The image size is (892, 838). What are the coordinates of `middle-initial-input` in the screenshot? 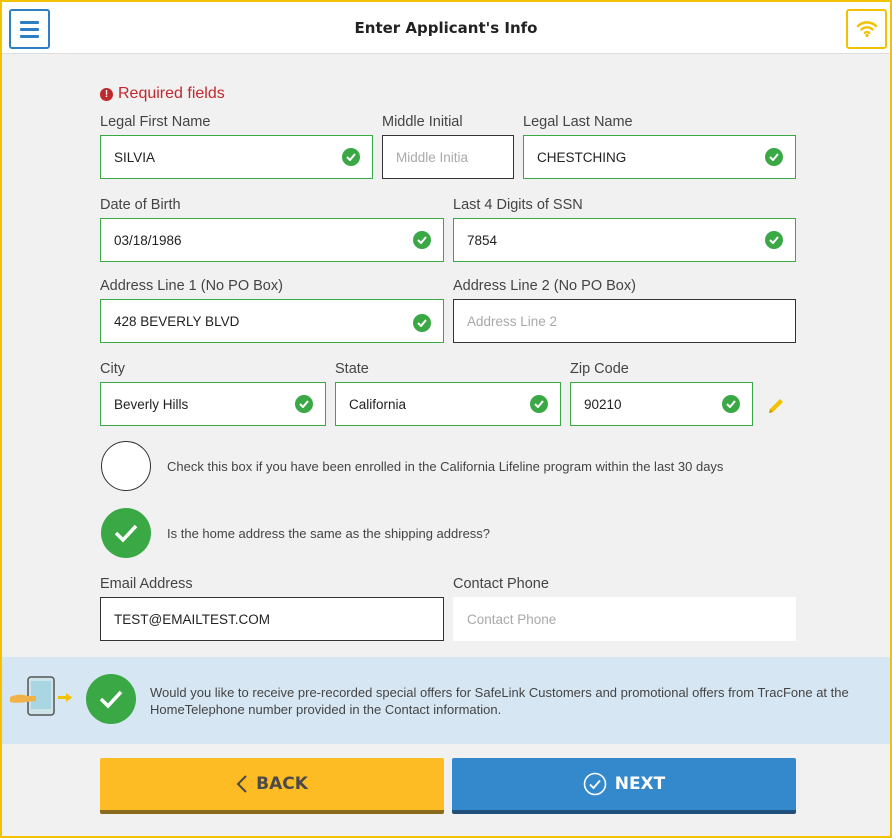 It's located at (448, 157).